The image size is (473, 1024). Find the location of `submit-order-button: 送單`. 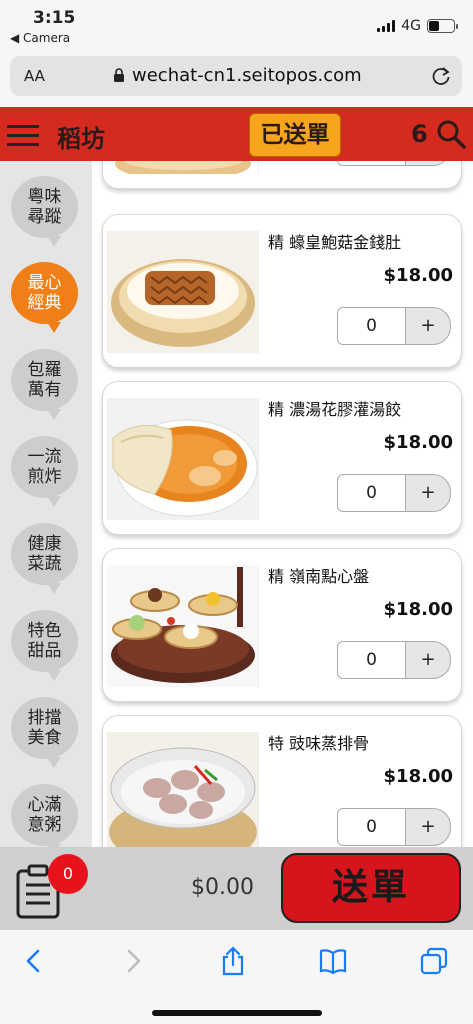

submit-order-button: 送單 is located at coordinates (371, 888).